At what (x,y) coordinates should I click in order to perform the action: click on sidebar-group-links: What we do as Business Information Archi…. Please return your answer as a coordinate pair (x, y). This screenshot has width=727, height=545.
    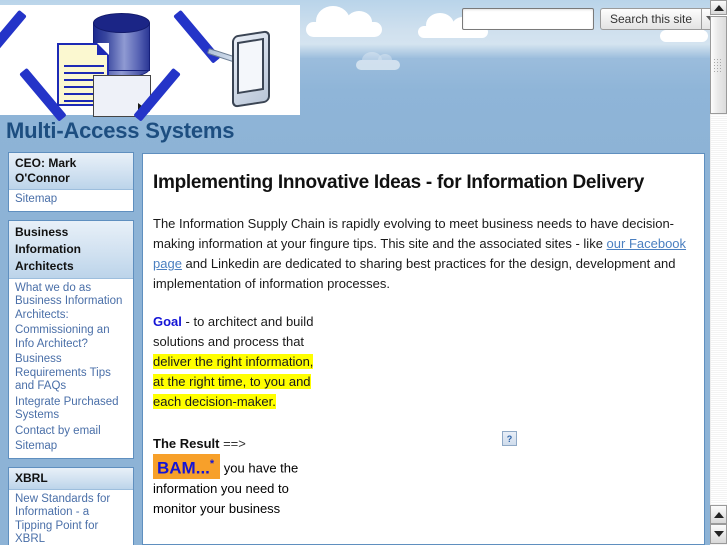
    Looking at the image, I should click on (71, 368).